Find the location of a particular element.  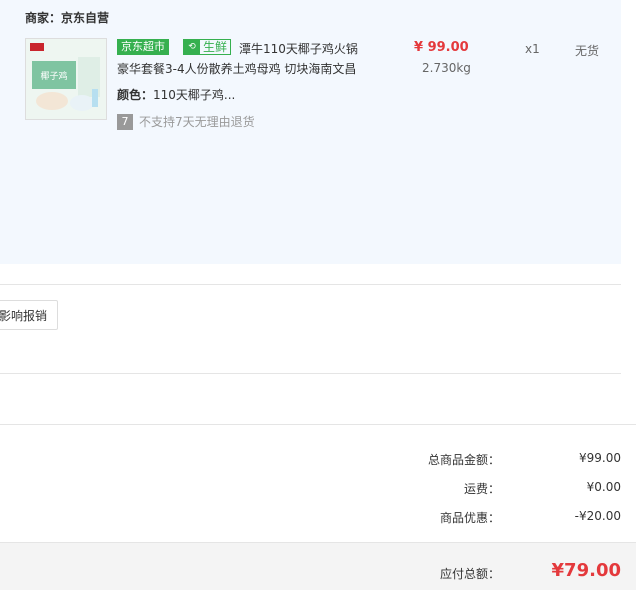

product-name-line2: 豪华套餐3-4人份散养土鸡母鸡 切块海南文昌 is located at coordinates (236, 68).